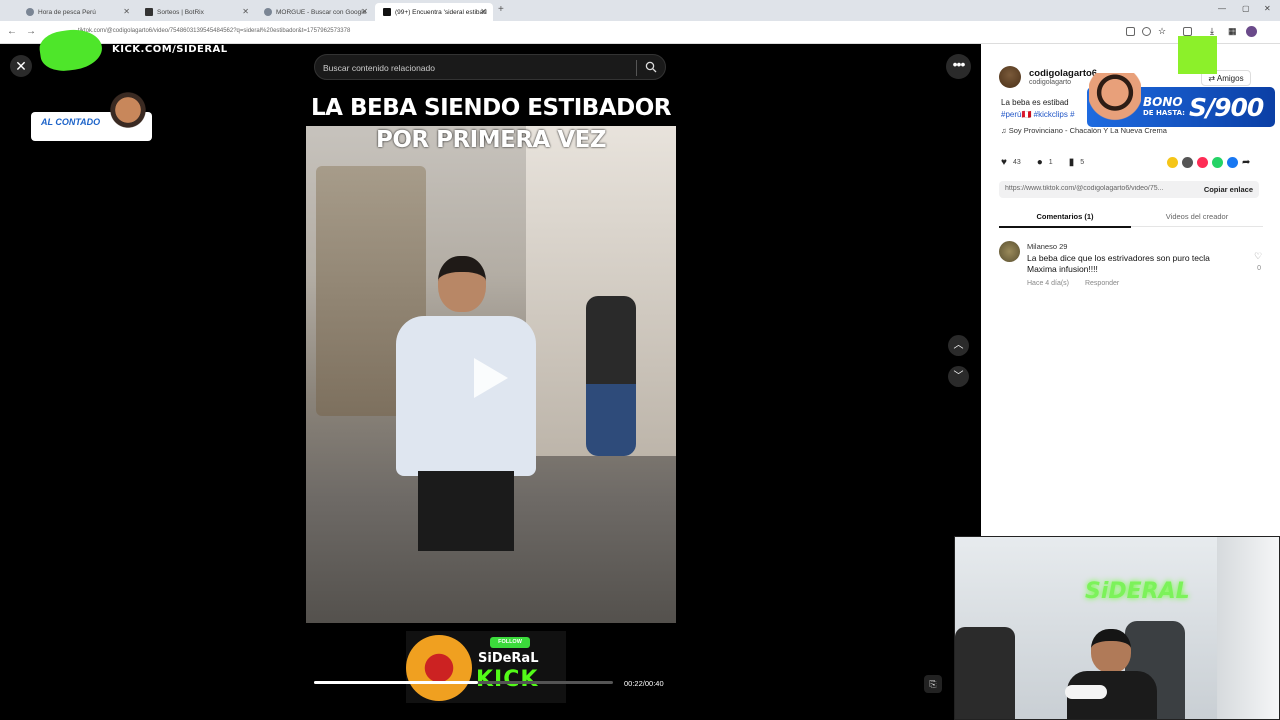 Image resolution: width=1280 pixels, height=720 pixels. Describe the element at coordinates (611, 376) in the screenshot. I see `video-bystander` at that location.